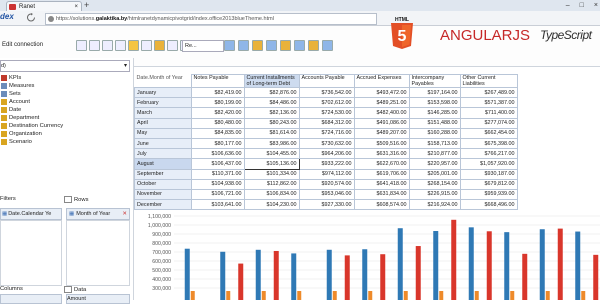 The image size is (600, 304). Describe the element at coordinates (326, 92) in the screenshot. I see `grid-cell: $736,542.00` at that location.